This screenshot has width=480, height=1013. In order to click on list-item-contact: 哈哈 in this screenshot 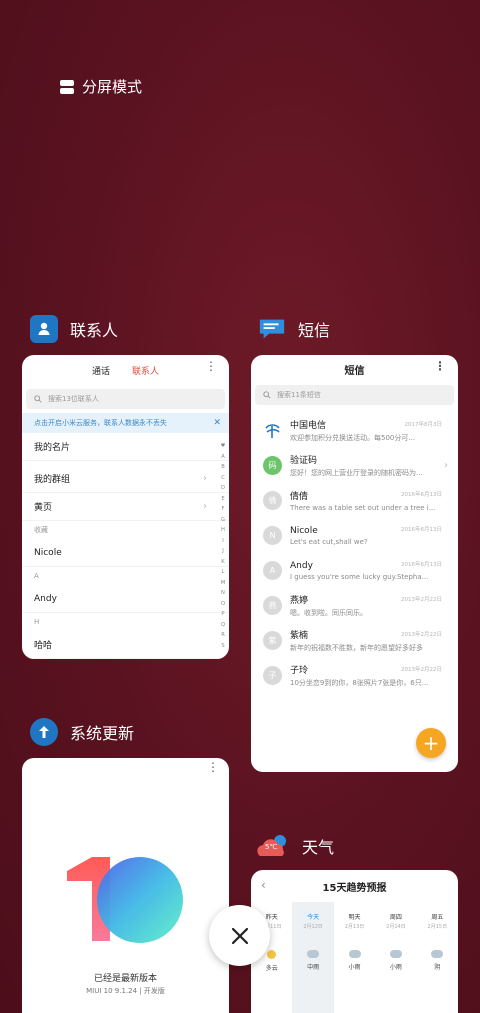, I will do `click(125, 645)`.